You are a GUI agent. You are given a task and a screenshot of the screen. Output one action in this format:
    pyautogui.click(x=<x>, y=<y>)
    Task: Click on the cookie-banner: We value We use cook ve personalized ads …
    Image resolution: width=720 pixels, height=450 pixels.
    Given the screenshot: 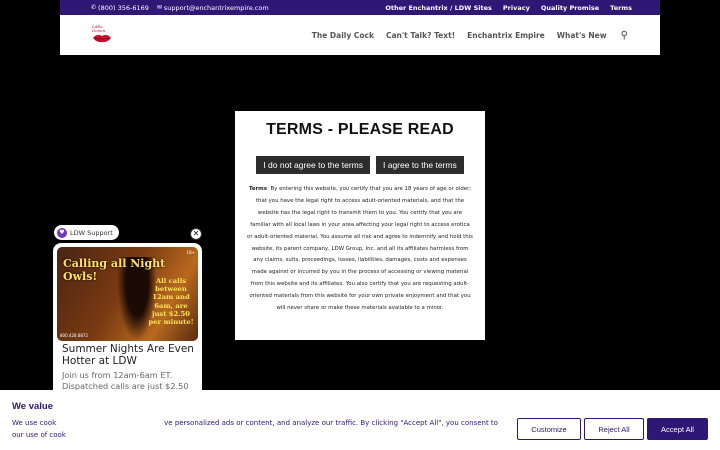 What is the action you would take?
    pyautogui.click(x=360, y=420)
    